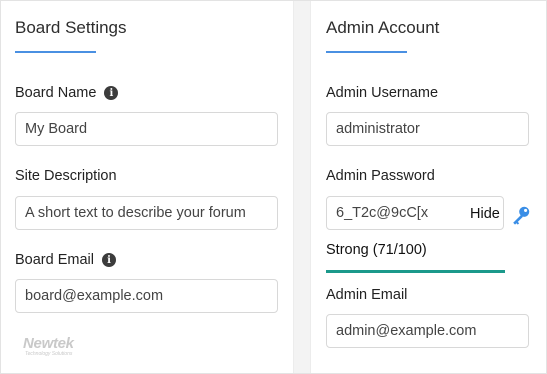 This screenshot has width=547, height=374. What do you see at coordinates (66, 176) in the screenshot?
I see `site-description-label: Site Description` at bounding box center [66, 176].